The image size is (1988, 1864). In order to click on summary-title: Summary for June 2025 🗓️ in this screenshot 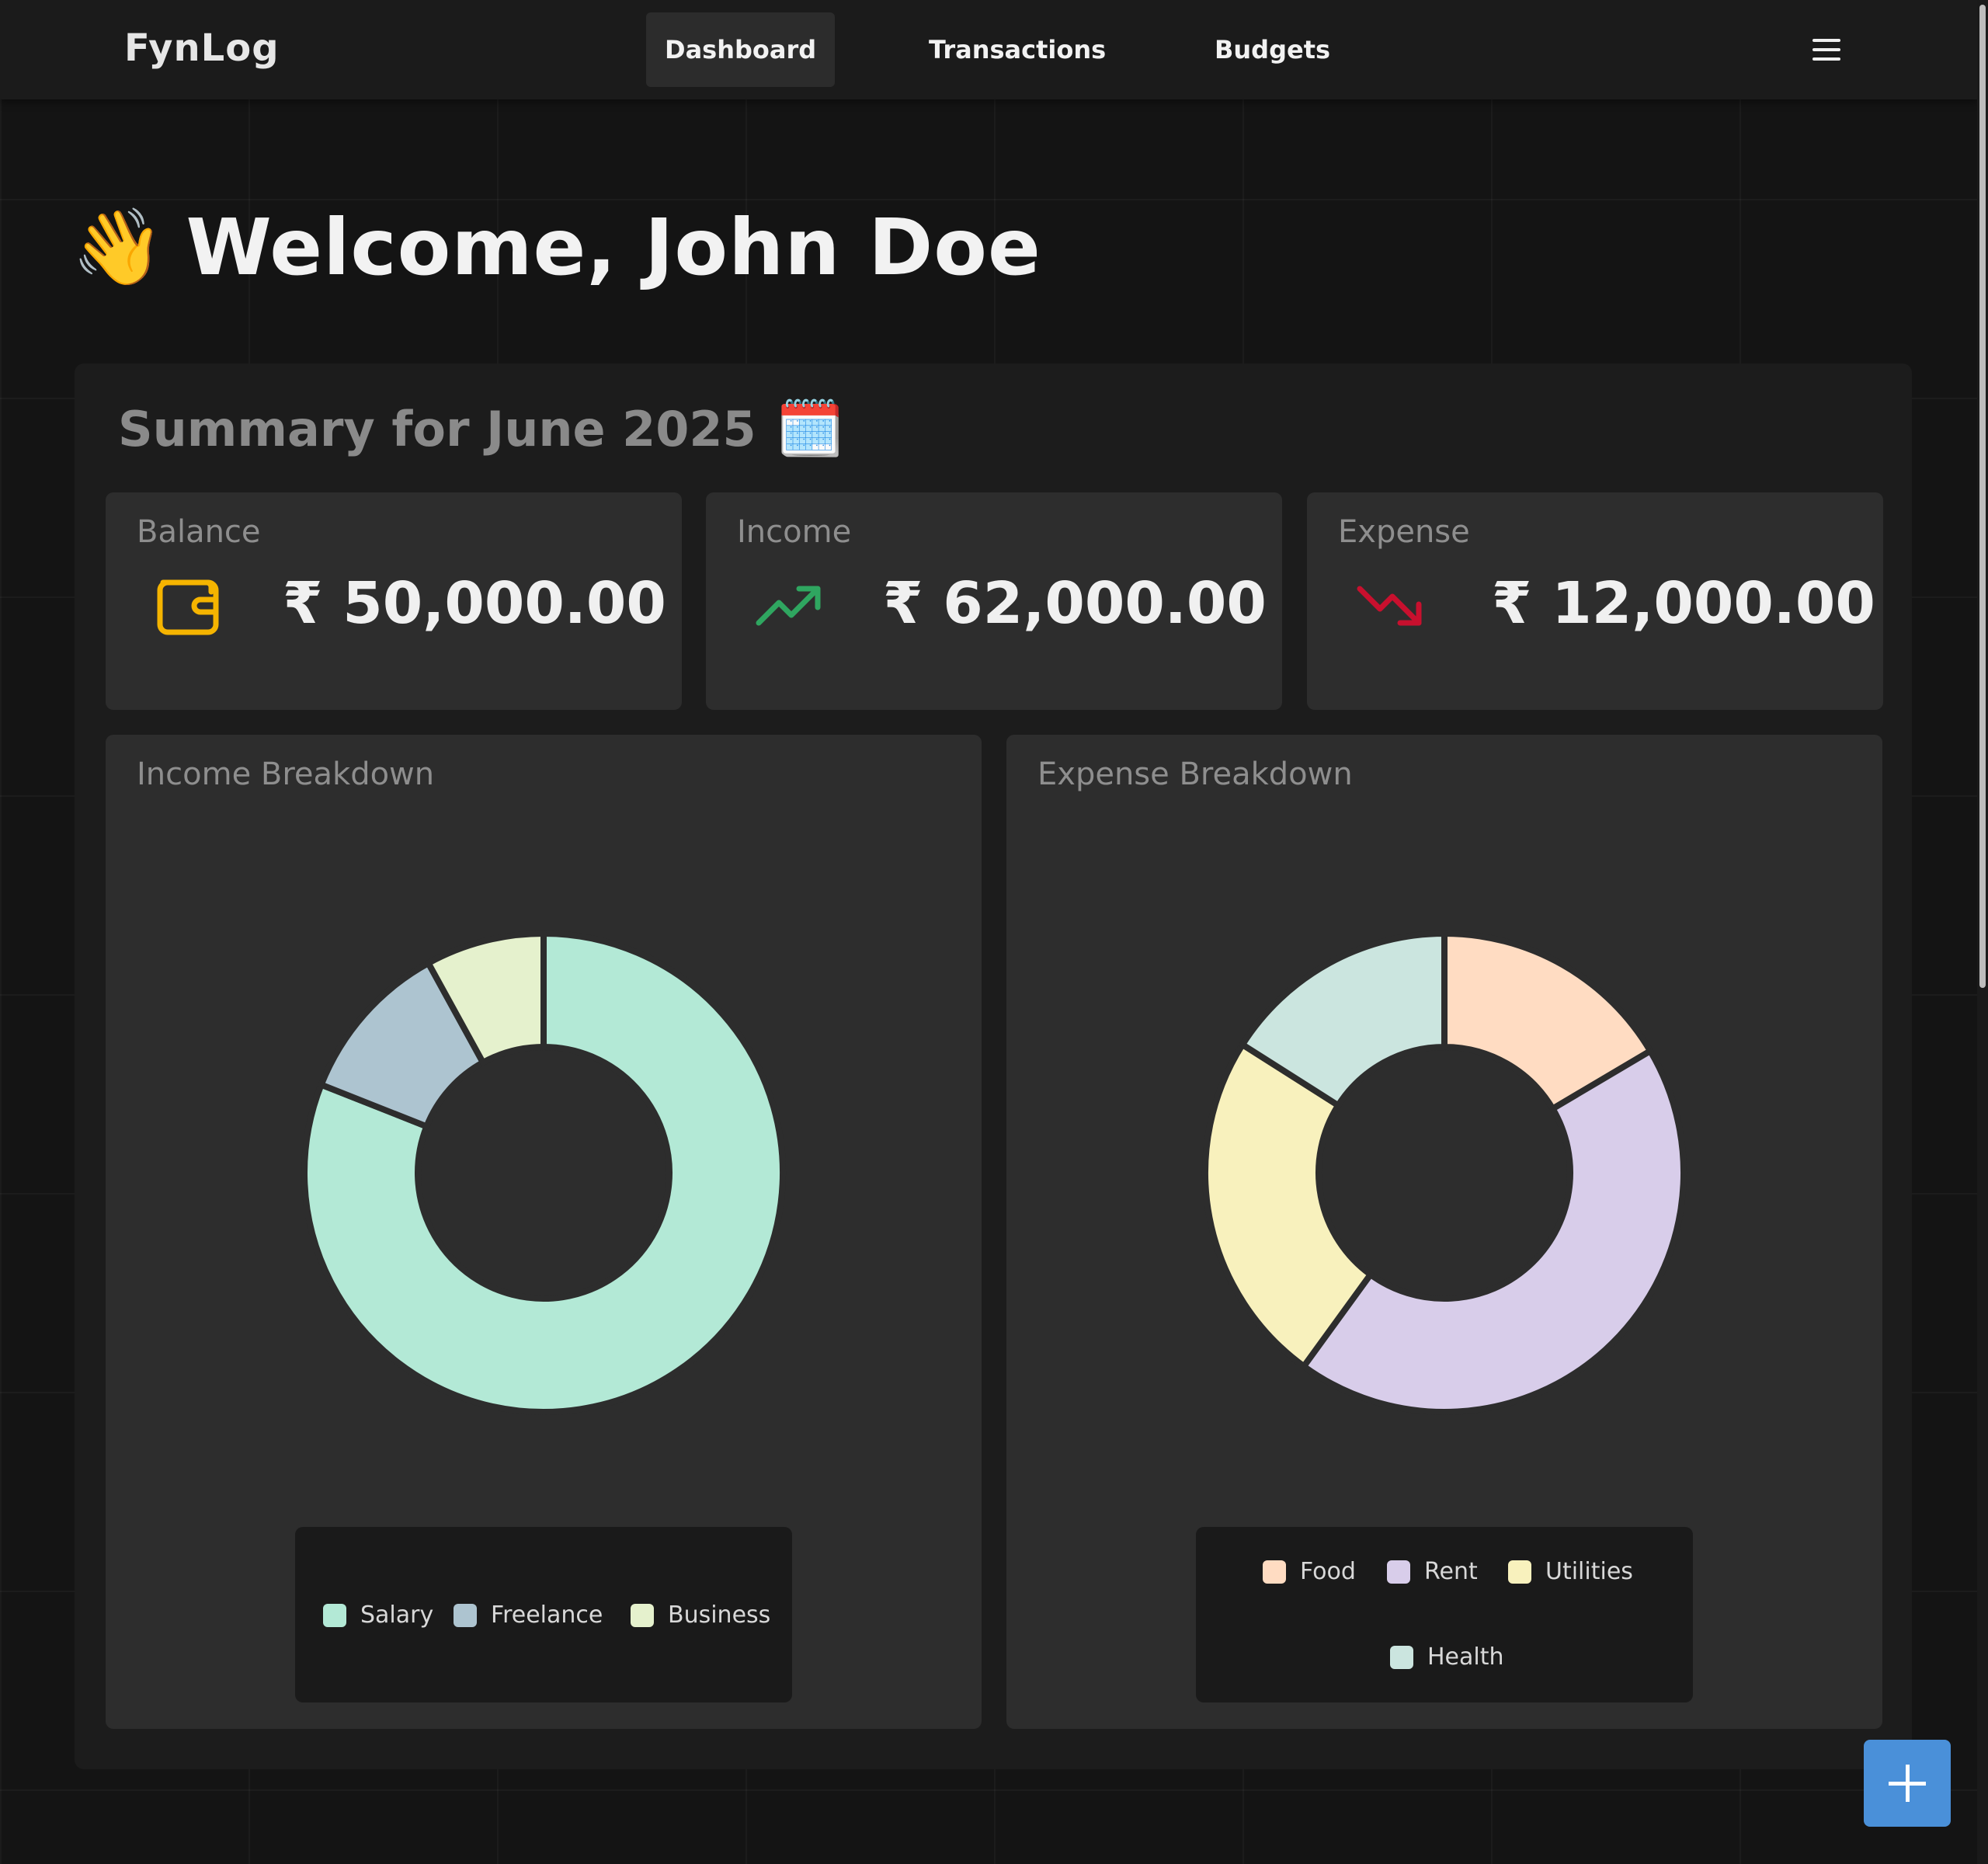, I will do `click(481, 428)`.